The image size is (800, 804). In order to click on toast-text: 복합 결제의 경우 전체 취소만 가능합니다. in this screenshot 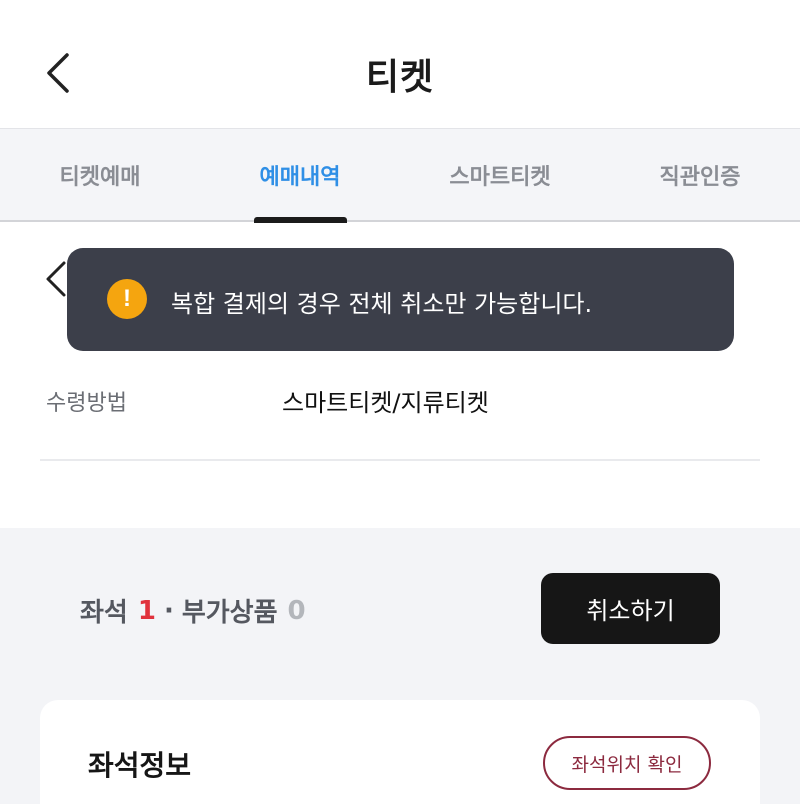, I will do `click(382, 304)`.